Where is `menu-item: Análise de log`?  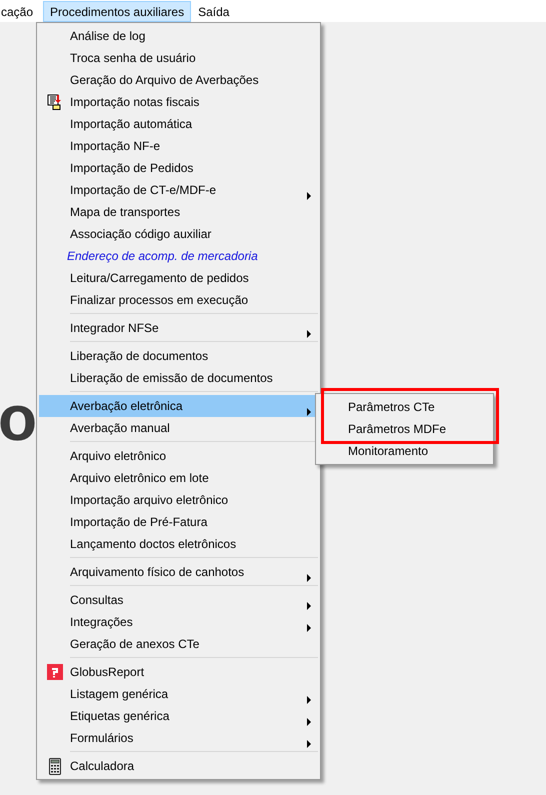 menu-item: Análise de log is located at coordinates (178, 36).